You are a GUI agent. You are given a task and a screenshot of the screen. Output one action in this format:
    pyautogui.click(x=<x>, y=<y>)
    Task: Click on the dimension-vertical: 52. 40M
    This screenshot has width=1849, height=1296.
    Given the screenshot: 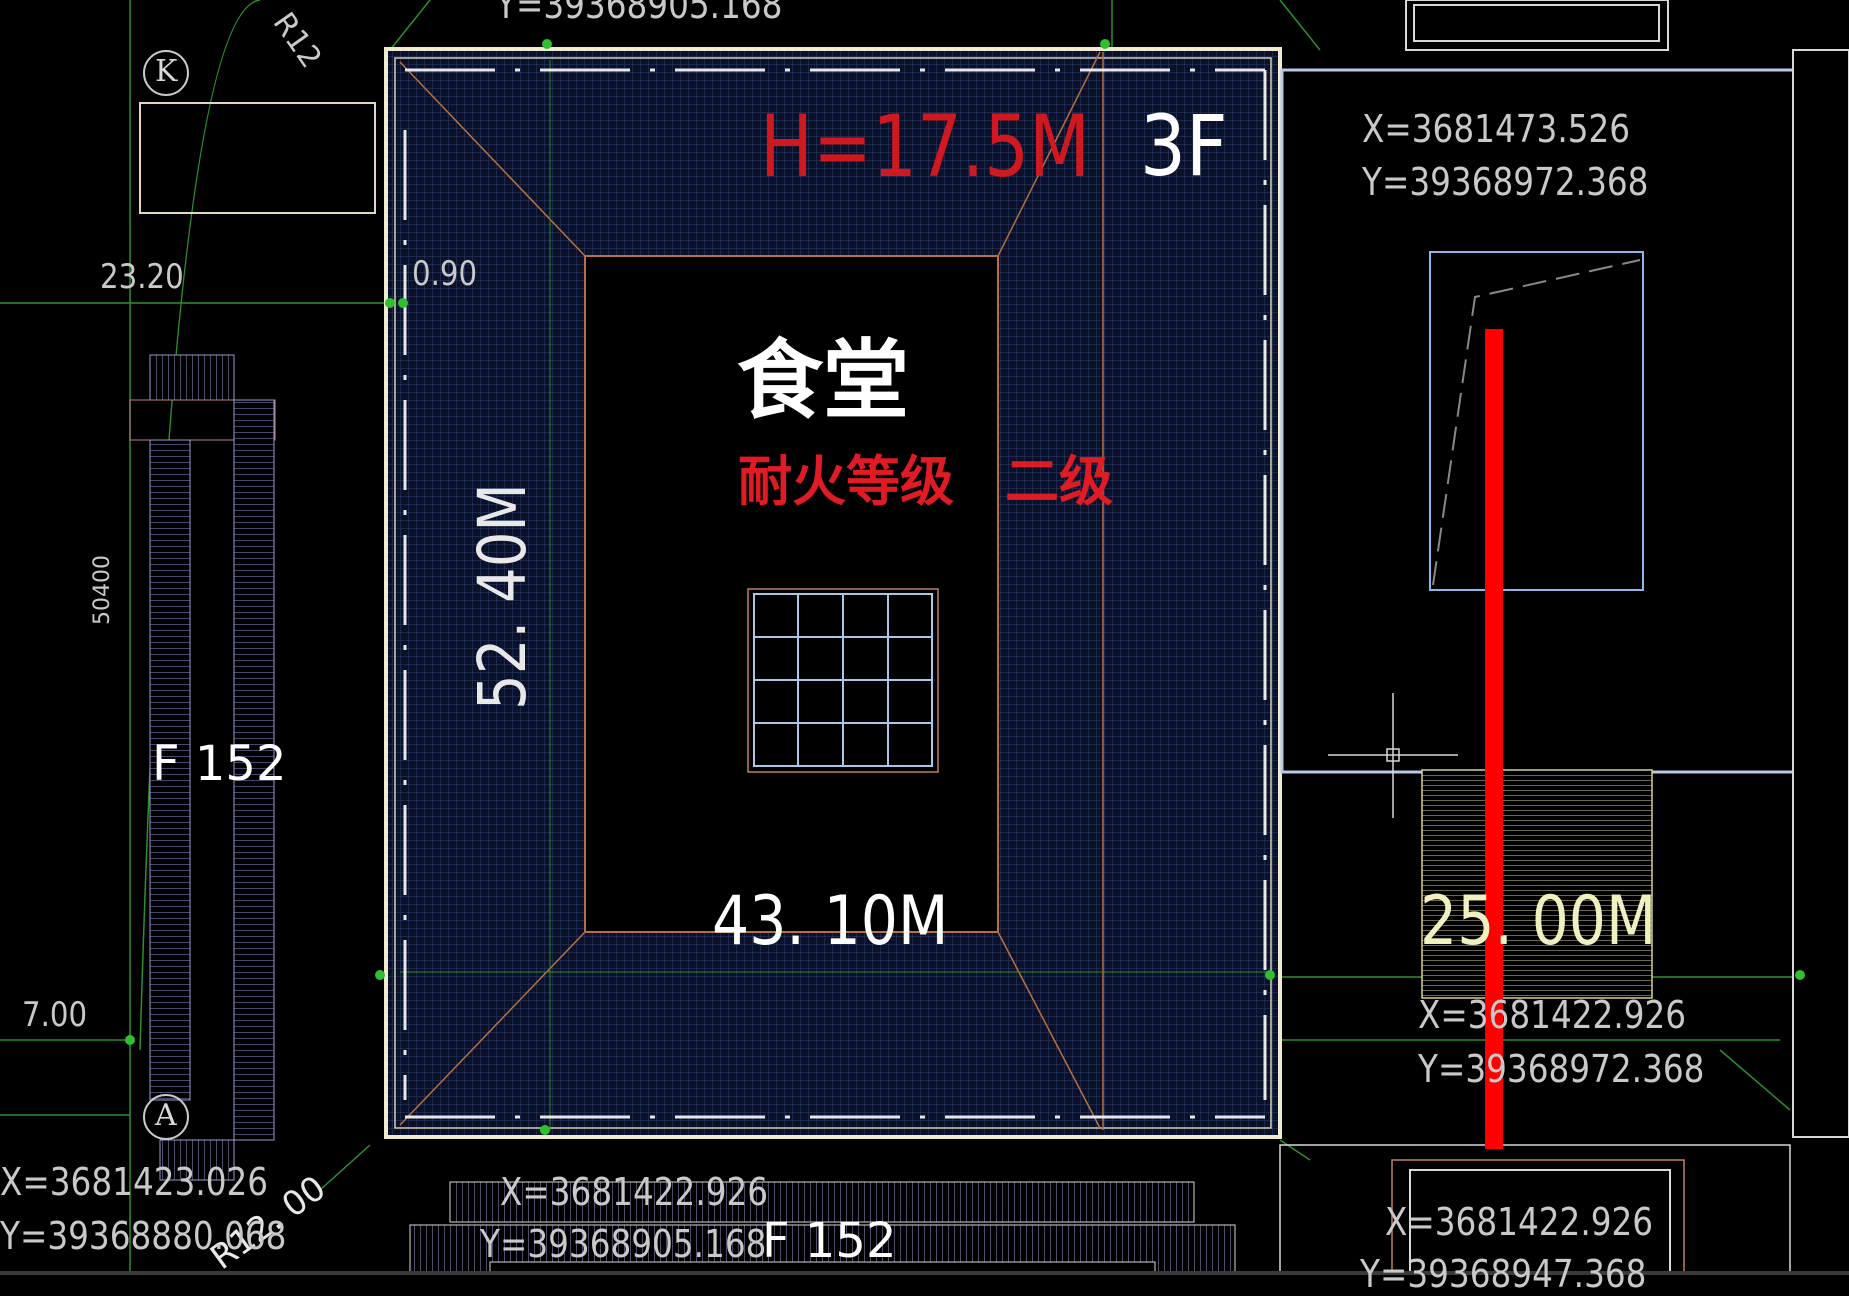 What is the action you would take?
    pyautogui.click(x=502, y=596)
    